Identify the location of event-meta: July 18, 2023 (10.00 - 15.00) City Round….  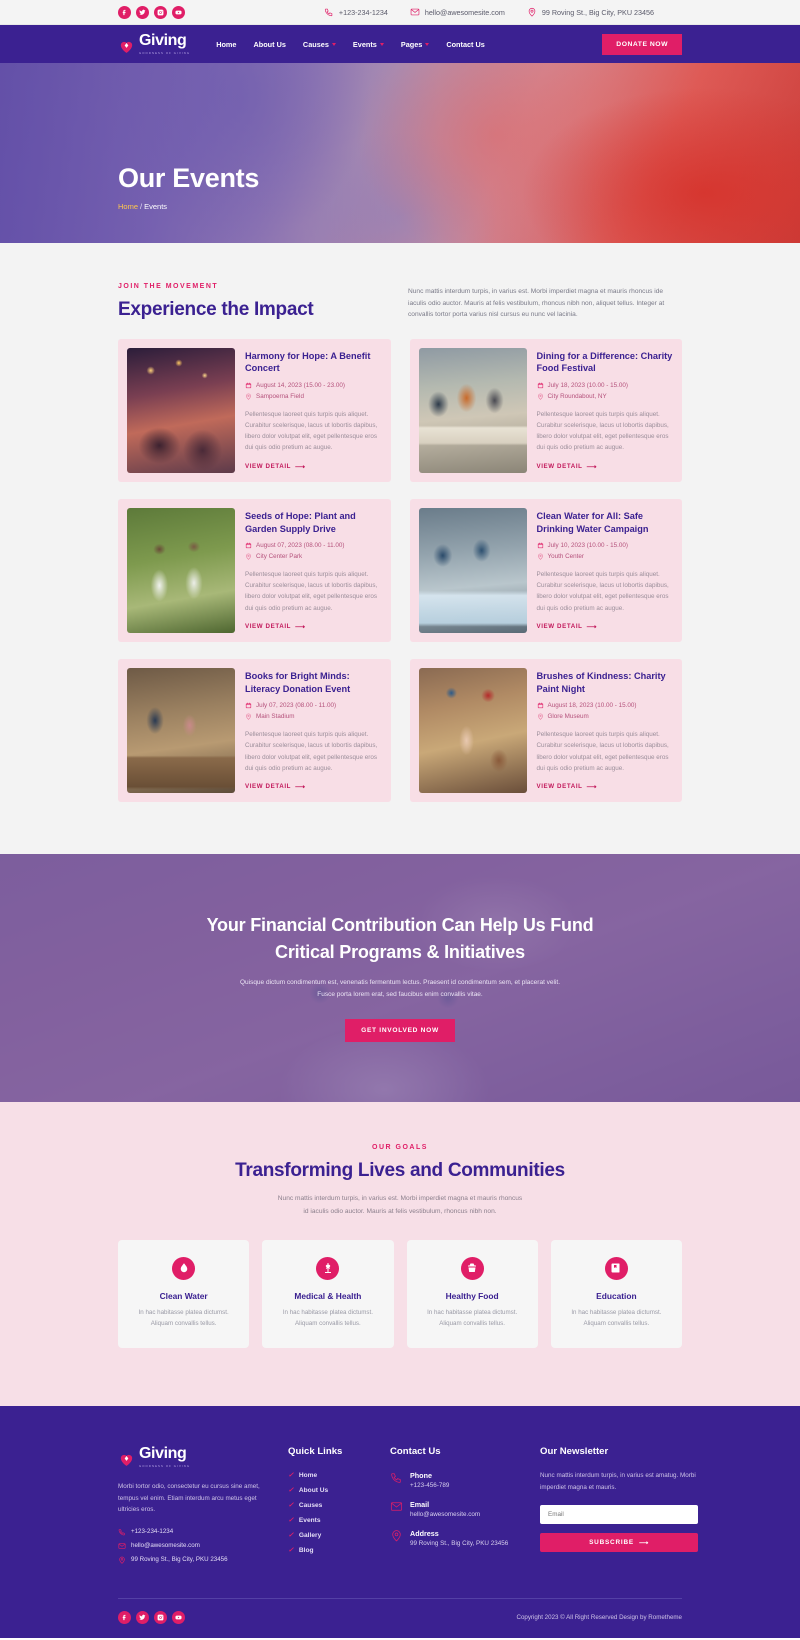
(605, 391).